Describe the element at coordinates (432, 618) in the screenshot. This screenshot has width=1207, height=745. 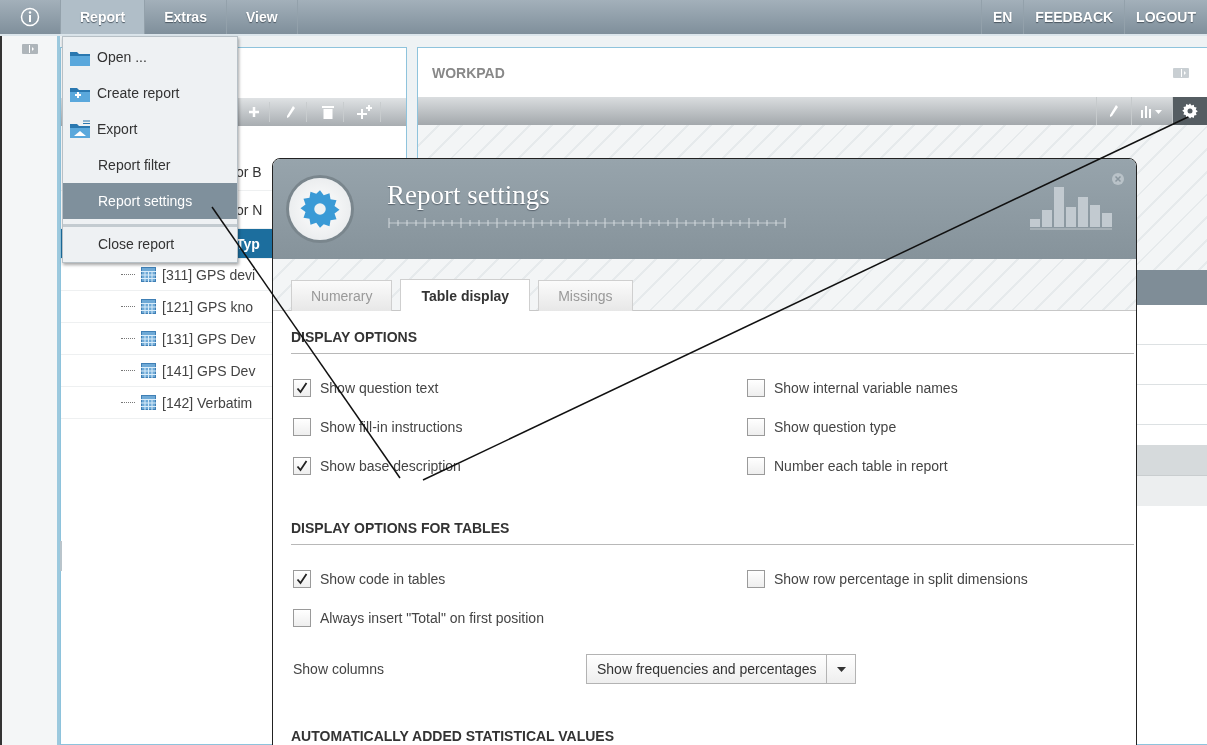
I see `checkbox-label: Always insert "Total" on first position` at that location.